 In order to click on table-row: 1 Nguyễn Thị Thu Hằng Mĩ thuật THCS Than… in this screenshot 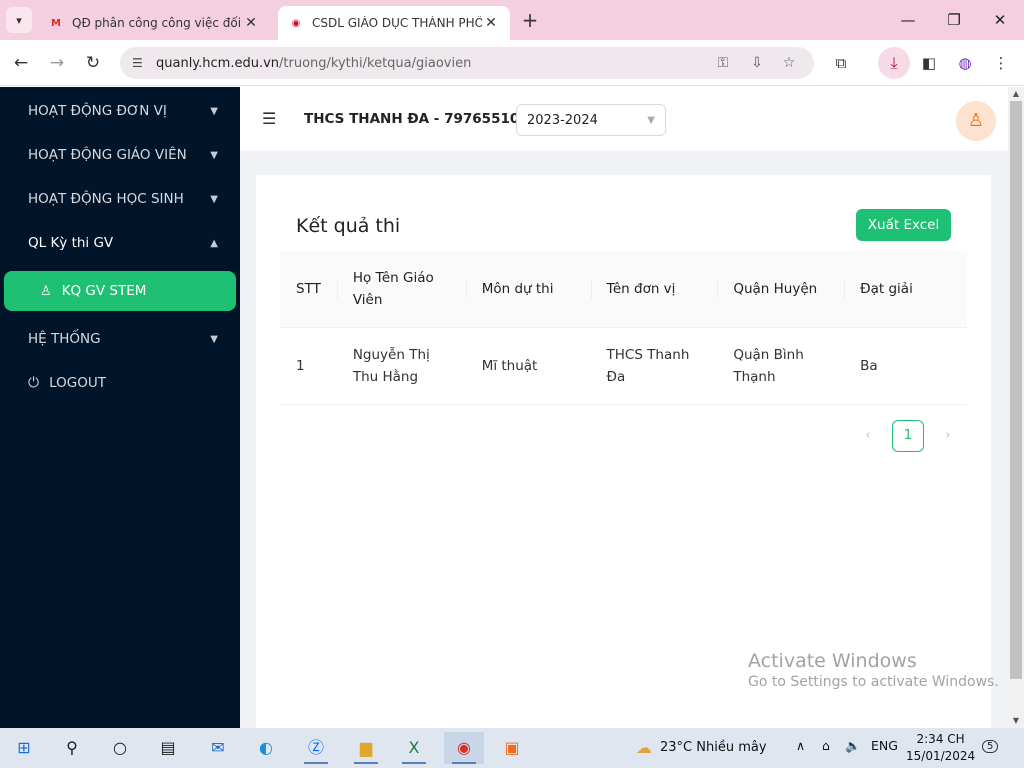, I will do `click(623, 366)`.